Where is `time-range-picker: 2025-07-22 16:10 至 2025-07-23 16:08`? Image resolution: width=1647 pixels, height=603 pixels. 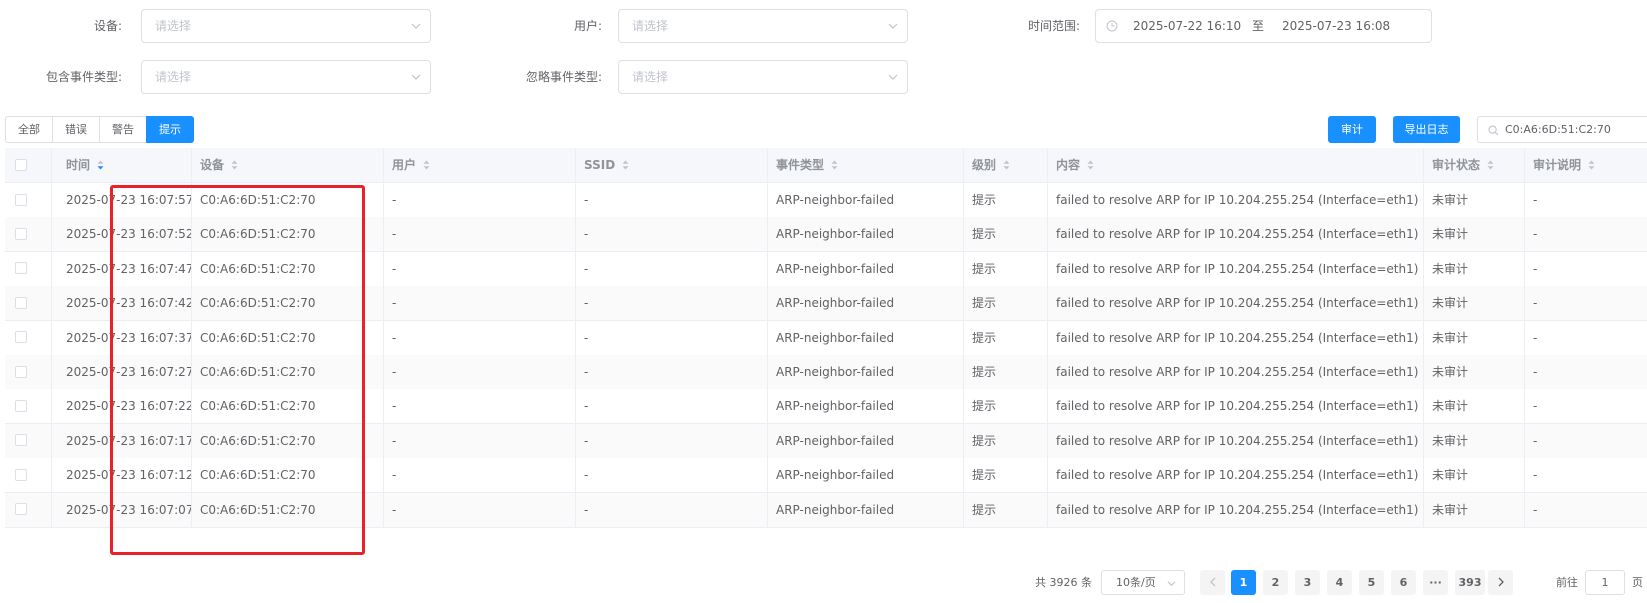
time-range-picker: 2025-07-22 16:10 至 2025-07-23 16:08 is located at coordinates (1263, 26).